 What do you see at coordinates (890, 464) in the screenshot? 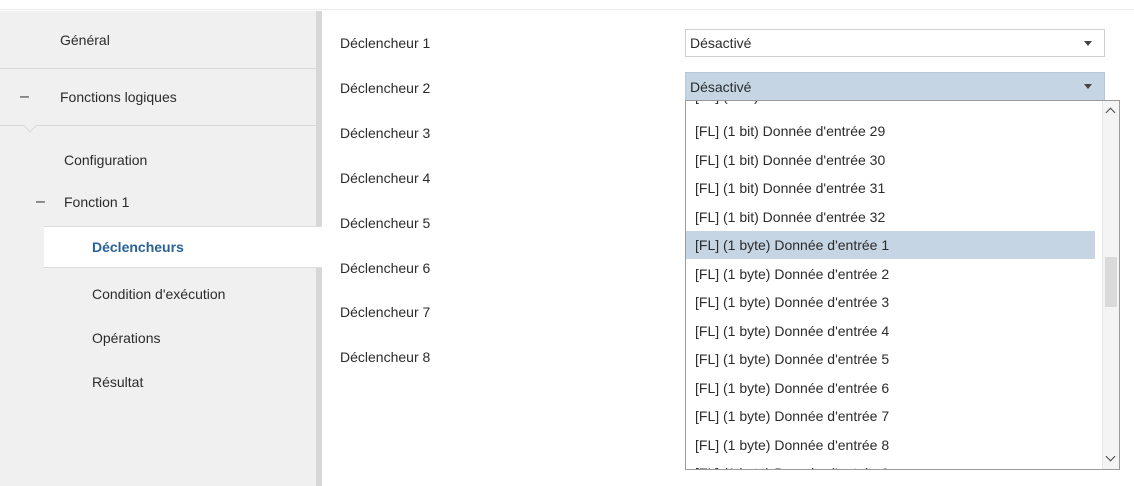
I see `list-item: [FL] (1 byte) Donnée d'entrée 9` at bounding box center [890, 464].